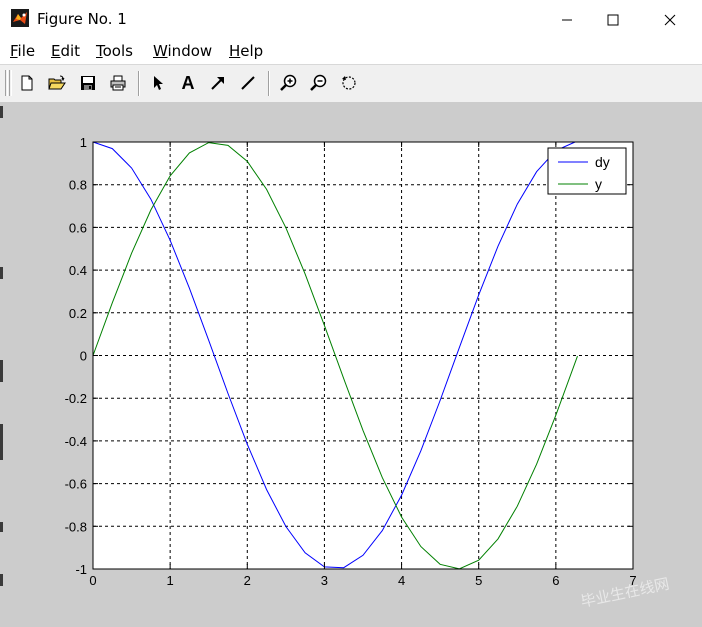 The width and height of the screenshot is (702, 627). I want to click on window-title: Figure No. 1, so click(82, 19).